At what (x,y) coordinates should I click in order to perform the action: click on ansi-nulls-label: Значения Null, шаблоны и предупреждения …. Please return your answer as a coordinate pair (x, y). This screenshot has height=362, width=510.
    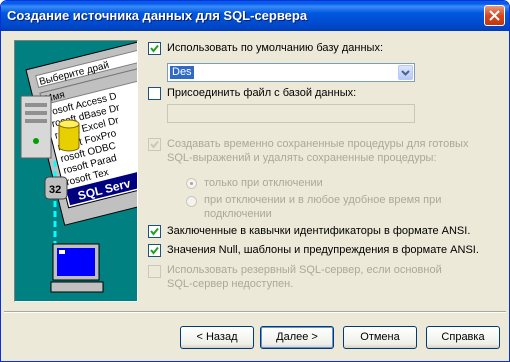
    Looking at the image, I should click on (323, 250).